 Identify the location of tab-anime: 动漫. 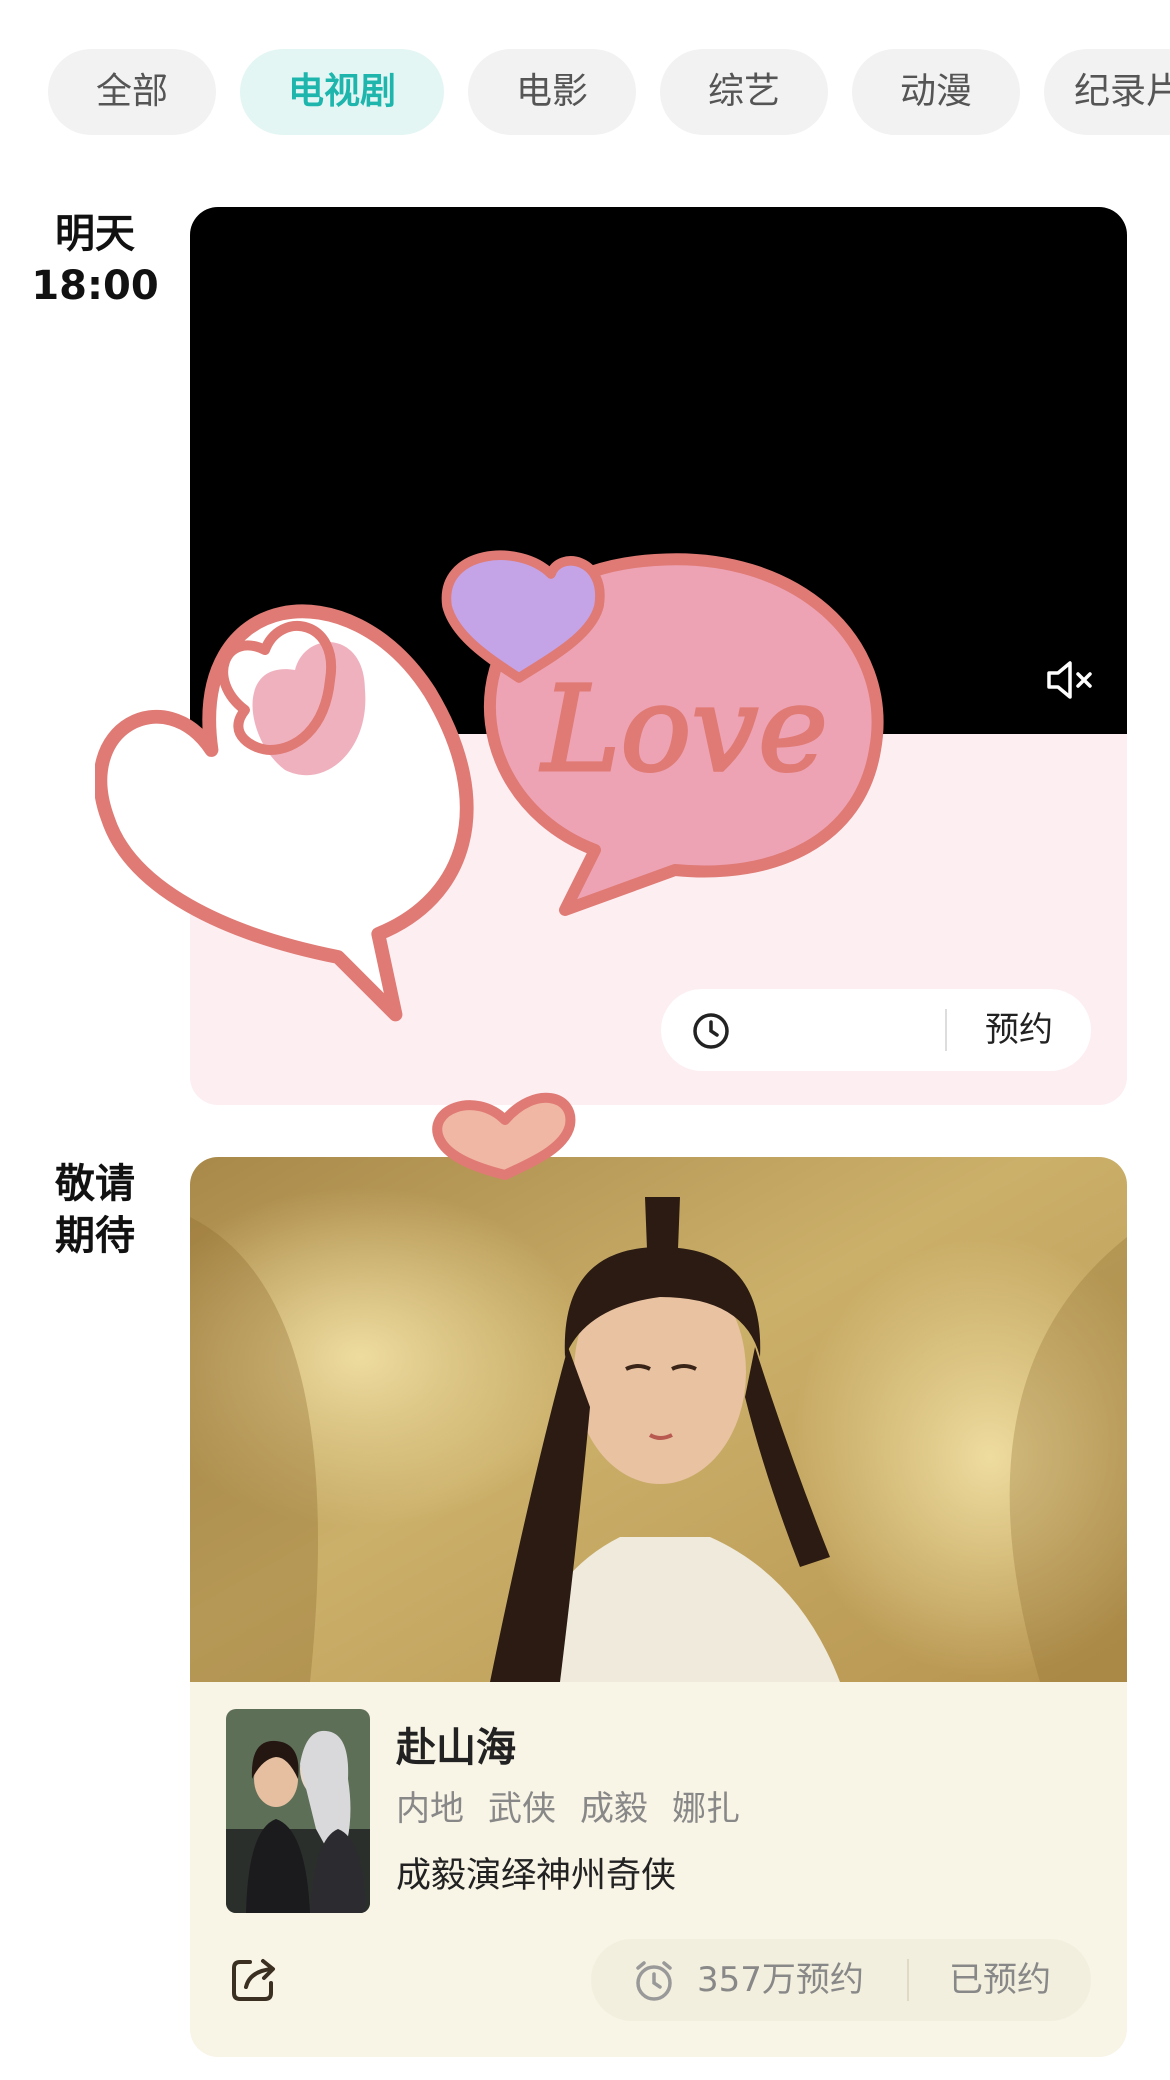
(936, 92).